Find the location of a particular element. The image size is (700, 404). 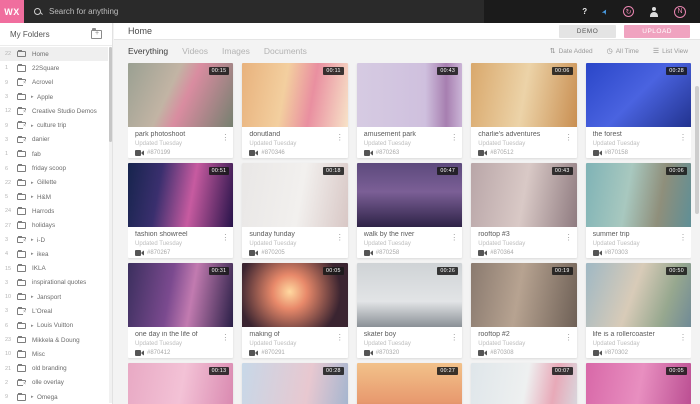

media-card: 00:28 ⋮ is located at coordinates (295, 383).